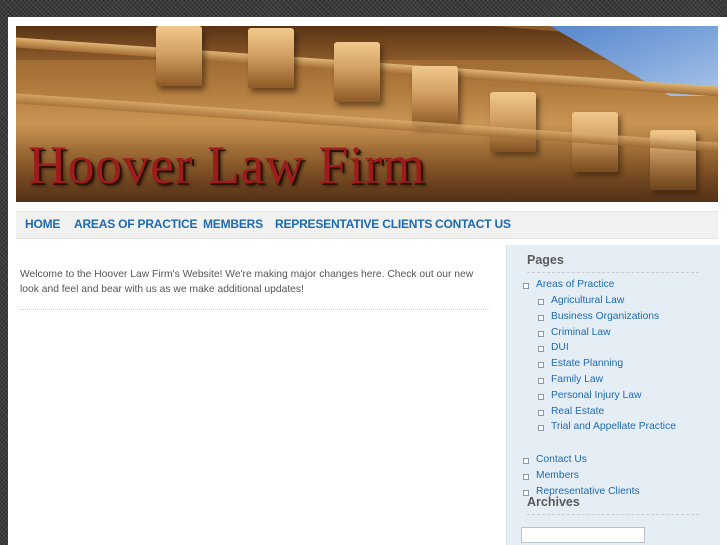  I want to click on sidebar-item-family-law: Family Law, so click(607, 380).